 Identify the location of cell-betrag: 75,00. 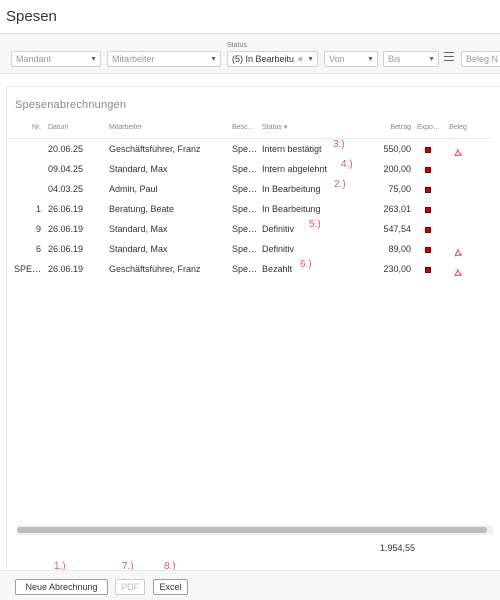
(399, 189).